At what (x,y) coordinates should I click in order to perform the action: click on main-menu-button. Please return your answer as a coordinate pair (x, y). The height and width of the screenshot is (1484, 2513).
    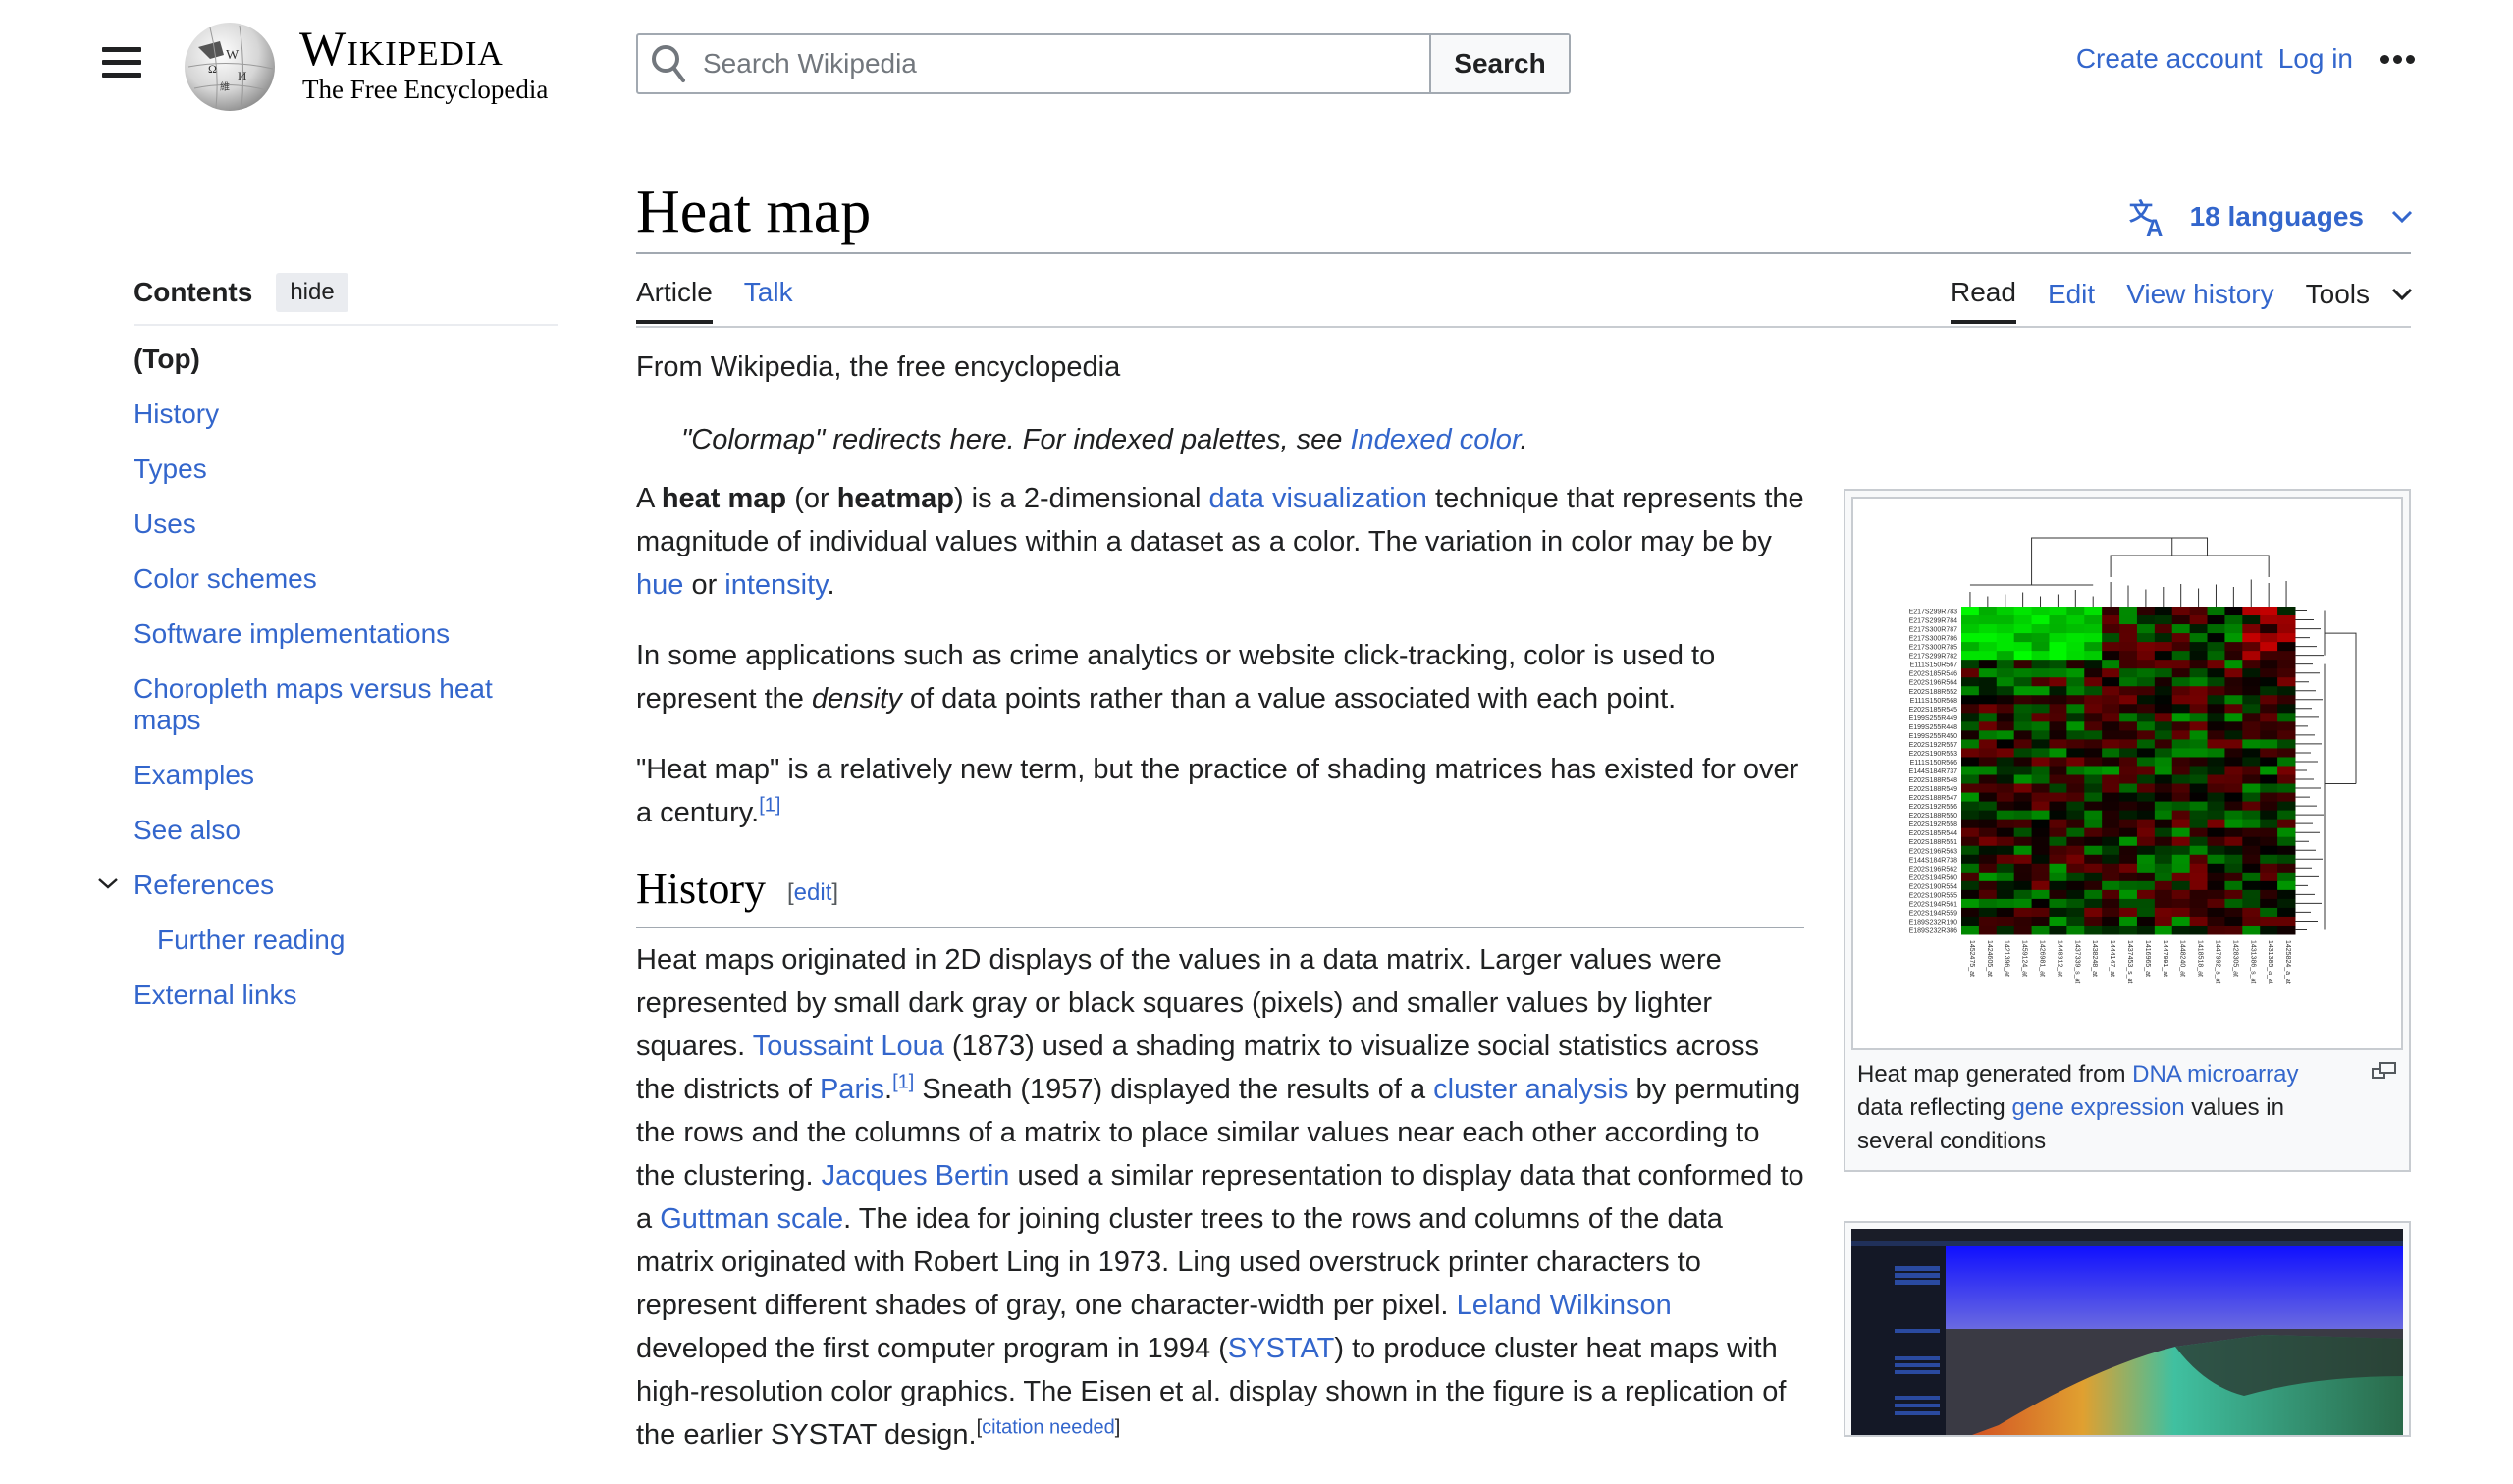
    Looking at the image, I should click on (122, 63).